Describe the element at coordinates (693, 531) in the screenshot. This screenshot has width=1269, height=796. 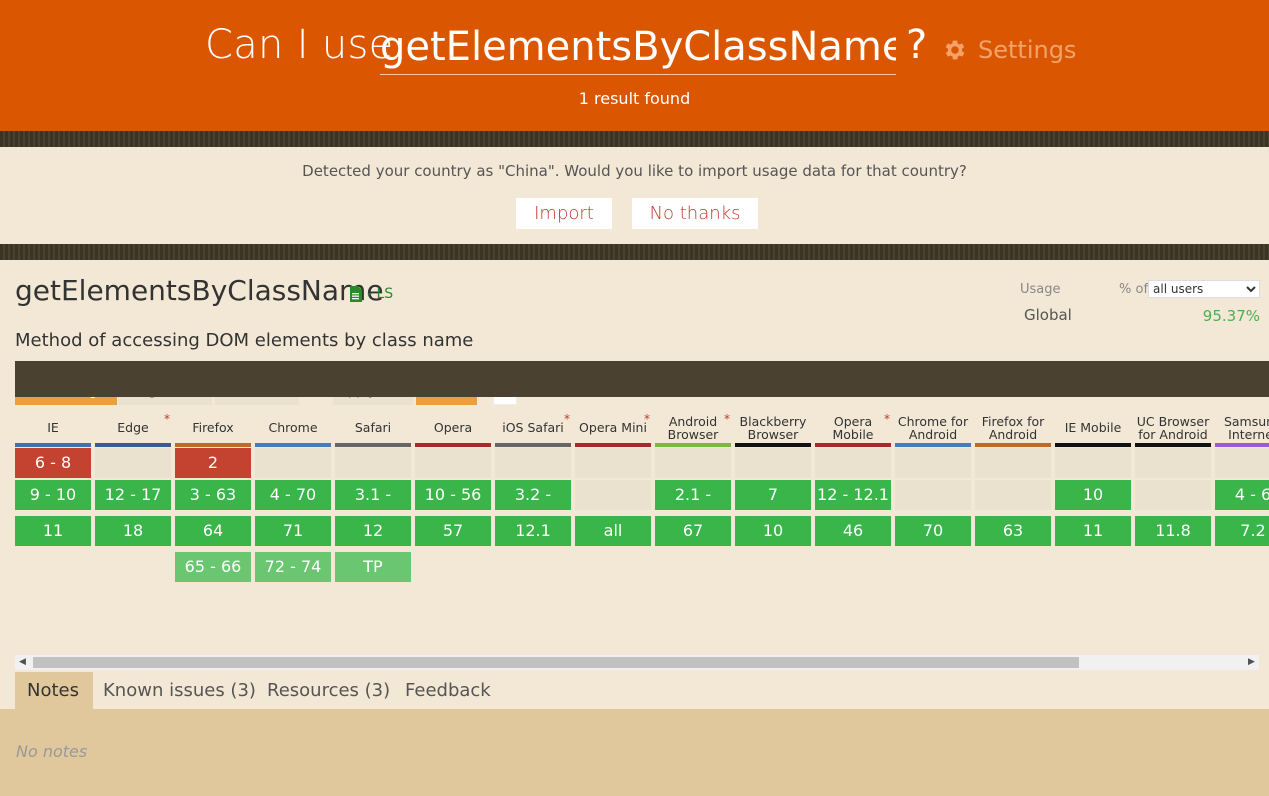
I see `support-cell: 67` at that location.